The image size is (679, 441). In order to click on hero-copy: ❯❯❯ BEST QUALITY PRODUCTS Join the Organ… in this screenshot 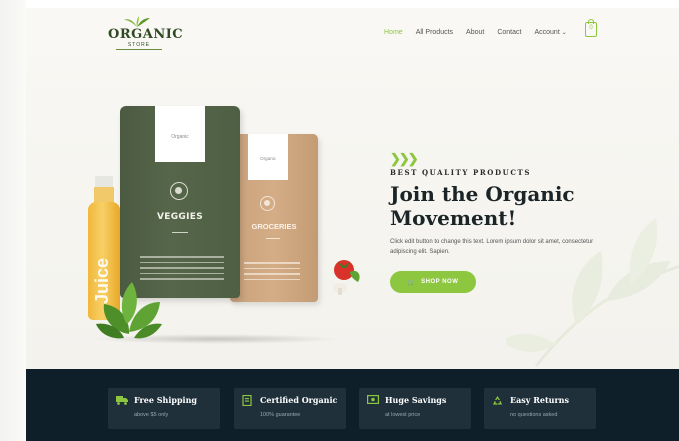, I will do `click(510, 222)`.